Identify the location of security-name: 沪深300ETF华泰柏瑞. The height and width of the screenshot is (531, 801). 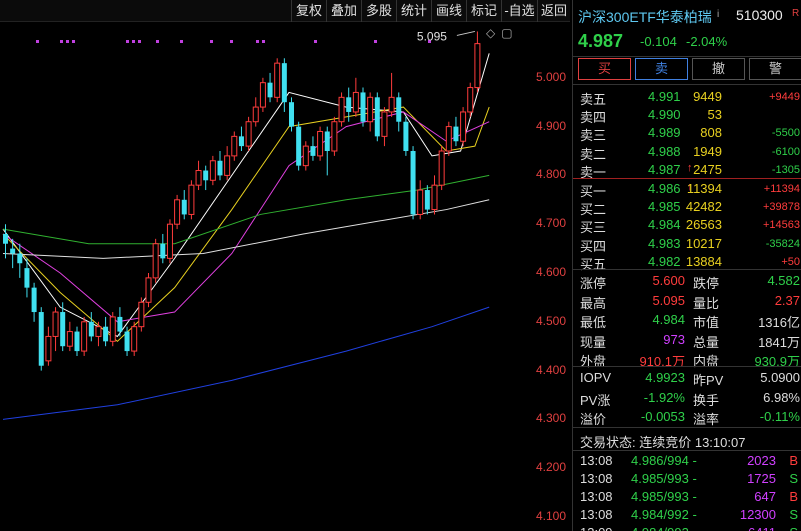
(645, 17).